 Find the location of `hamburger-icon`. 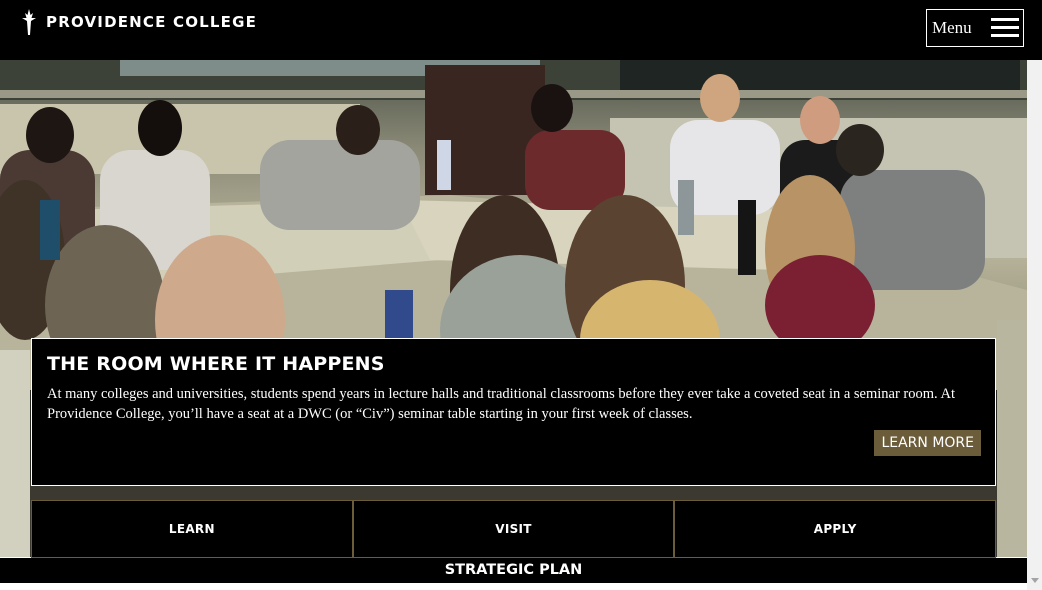

hamburger-icon is located at coordinates (1005, 28).